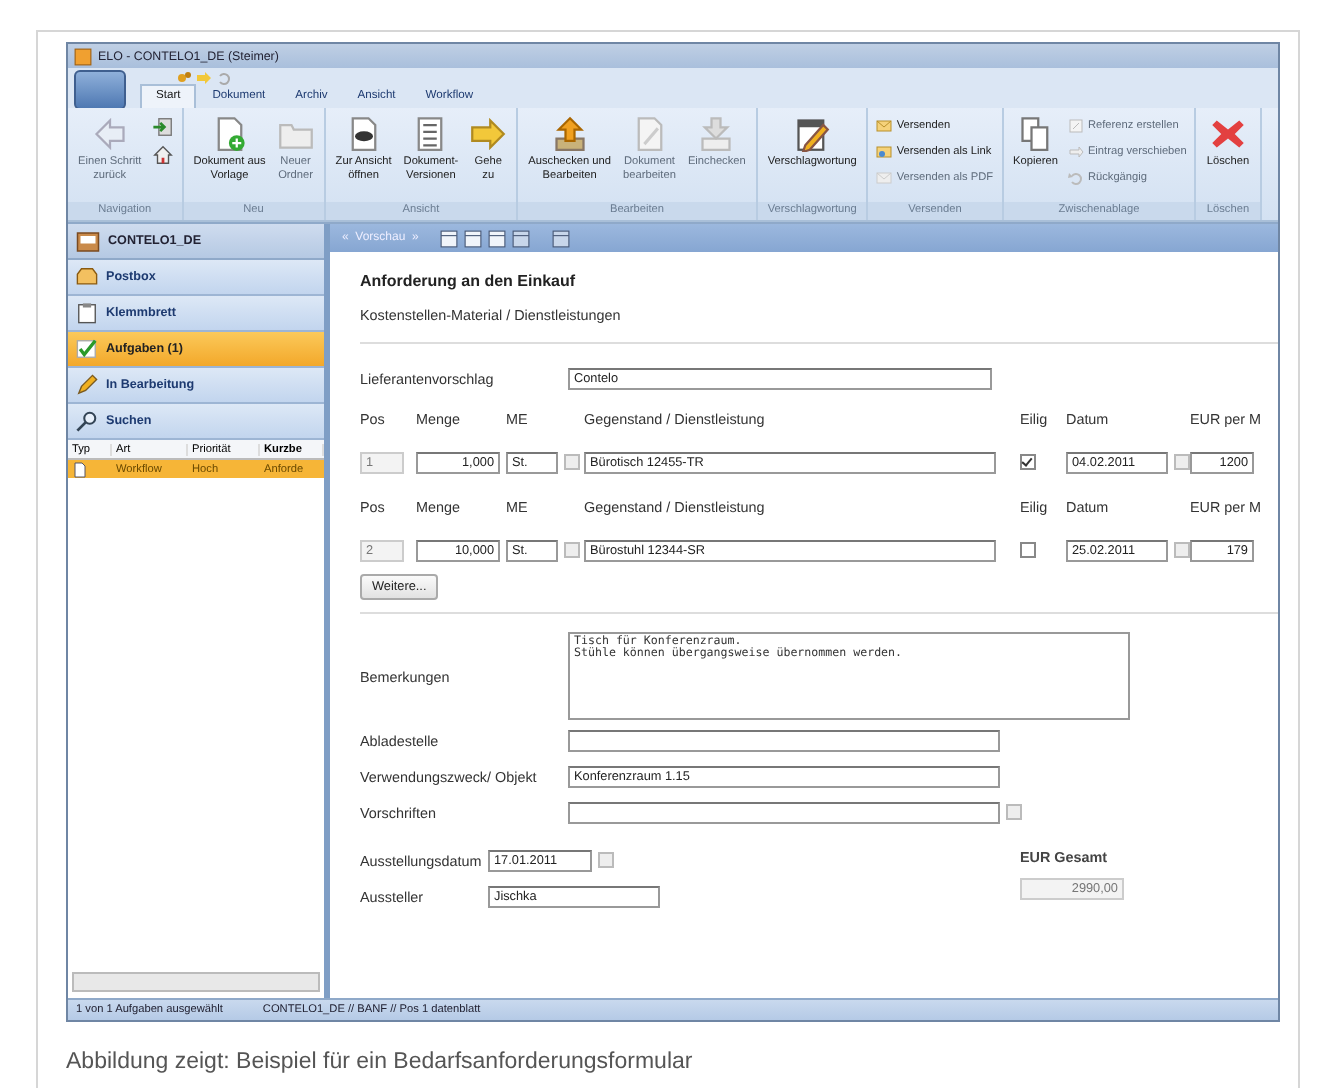  What do you see at coordinates (87, 385) in the screenshot?
I see `pencil-icon` at bounding box center [87, 385].